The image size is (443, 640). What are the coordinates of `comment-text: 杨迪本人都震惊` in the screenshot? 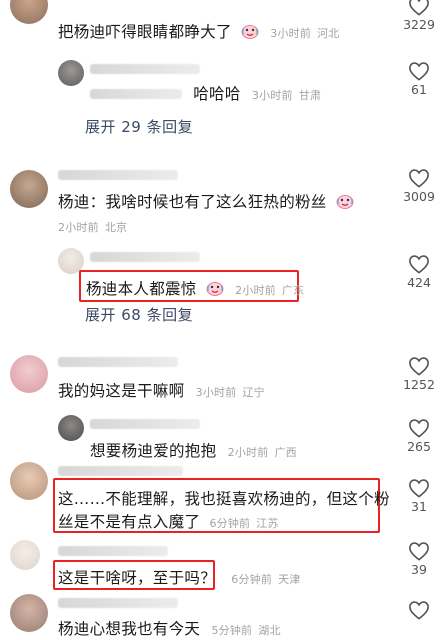 It's located at (141, 289).